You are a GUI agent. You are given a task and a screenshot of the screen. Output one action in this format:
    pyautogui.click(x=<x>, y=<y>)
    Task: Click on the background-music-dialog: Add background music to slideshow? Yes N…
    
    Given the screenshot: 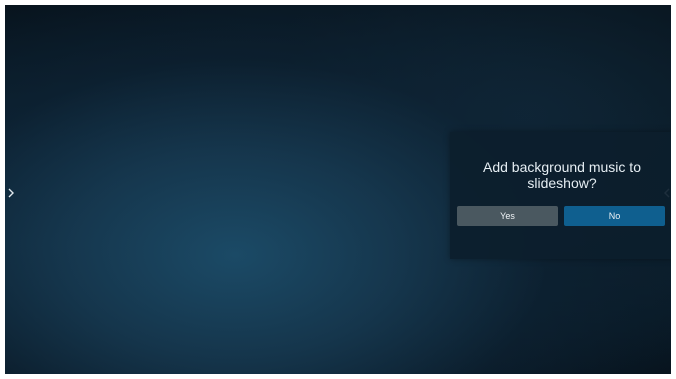 What is the action you would take?
    pyautogui.click(x=560, y=195)
    